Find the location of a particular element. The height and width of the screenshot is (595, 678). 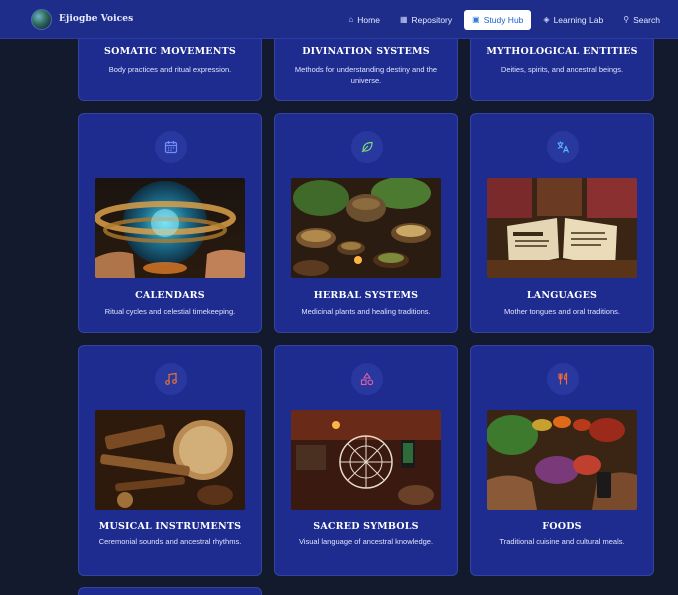

app-name: Ejiogbe Voices is located at coordinates (96, 19).